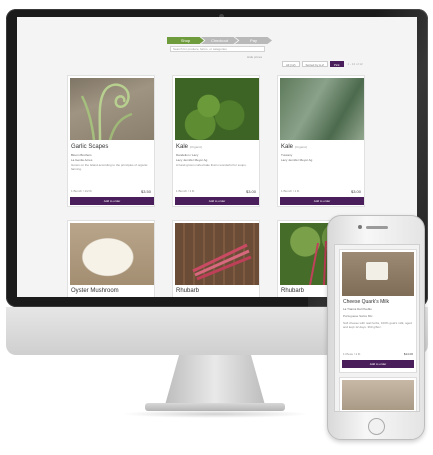 The image size is (433, 455). I want to click on step-shop: Shop, so click(185, 40).